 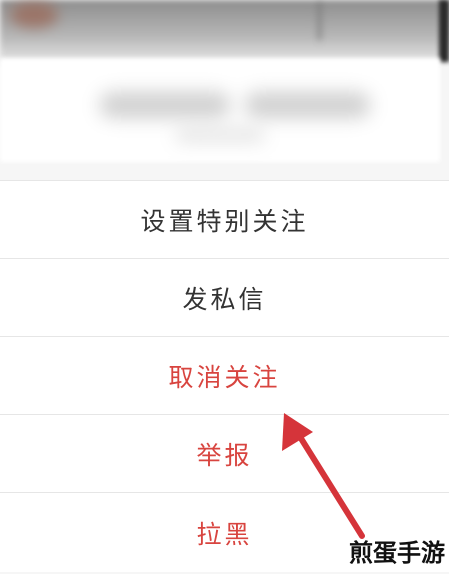 I want to click on watermark-text: 煎蛋手游, so click(x=397, y=553).